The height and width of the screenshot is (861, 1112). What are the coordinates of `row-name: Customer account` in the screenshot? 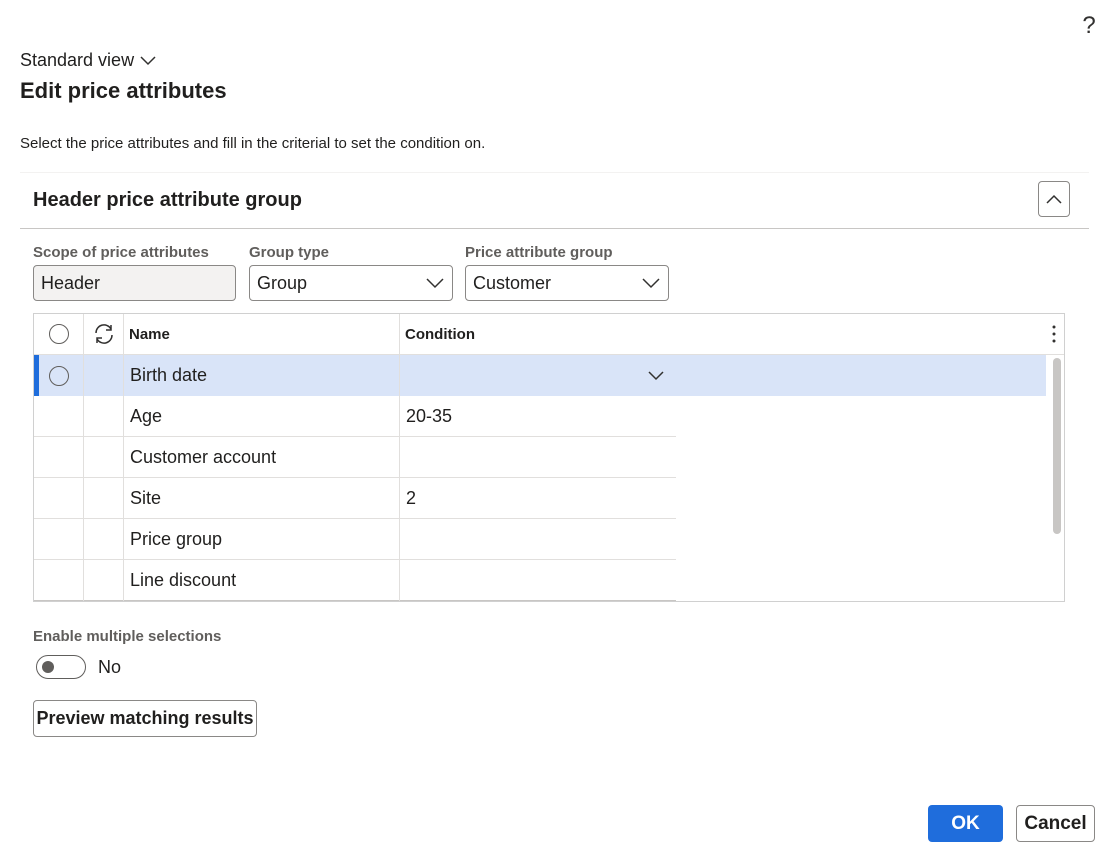 It's located at (203, 457).